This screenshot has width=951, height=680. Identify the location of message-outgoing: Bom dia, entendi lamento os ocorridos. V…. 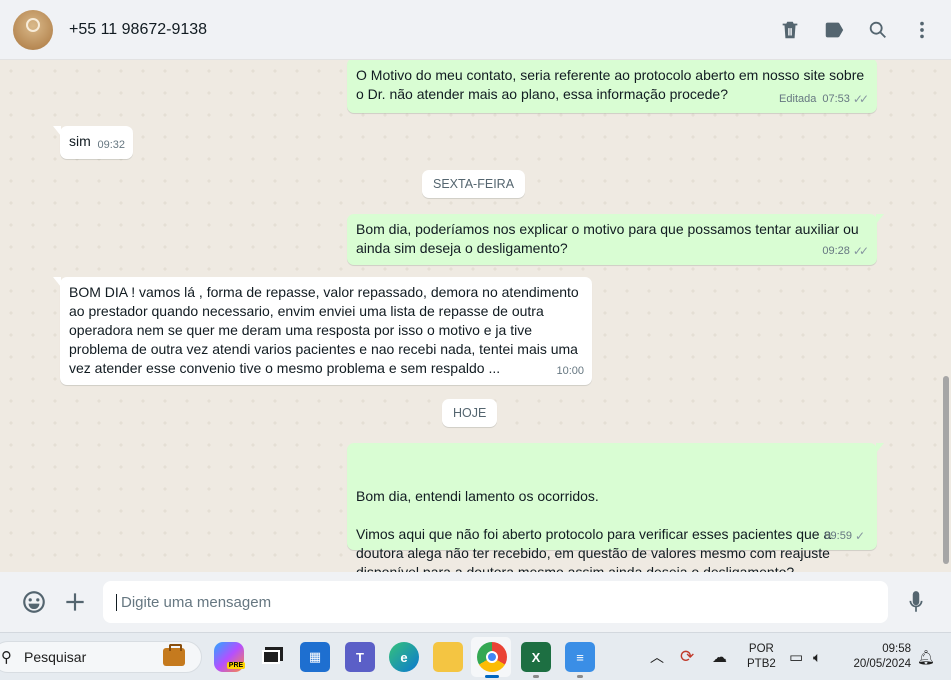
(615, 507).